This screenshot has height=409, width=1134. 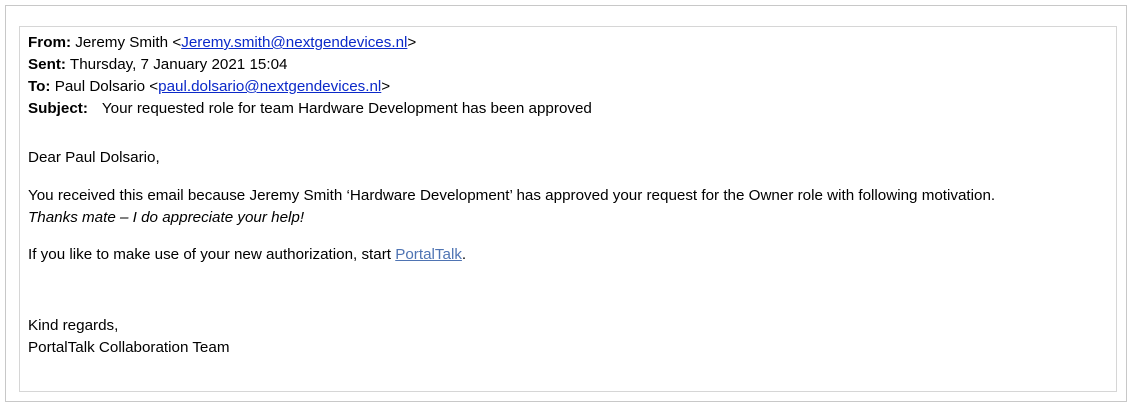 I want to click on greeting: Dear Paul Dolsario,, so click(x=94, y=157).